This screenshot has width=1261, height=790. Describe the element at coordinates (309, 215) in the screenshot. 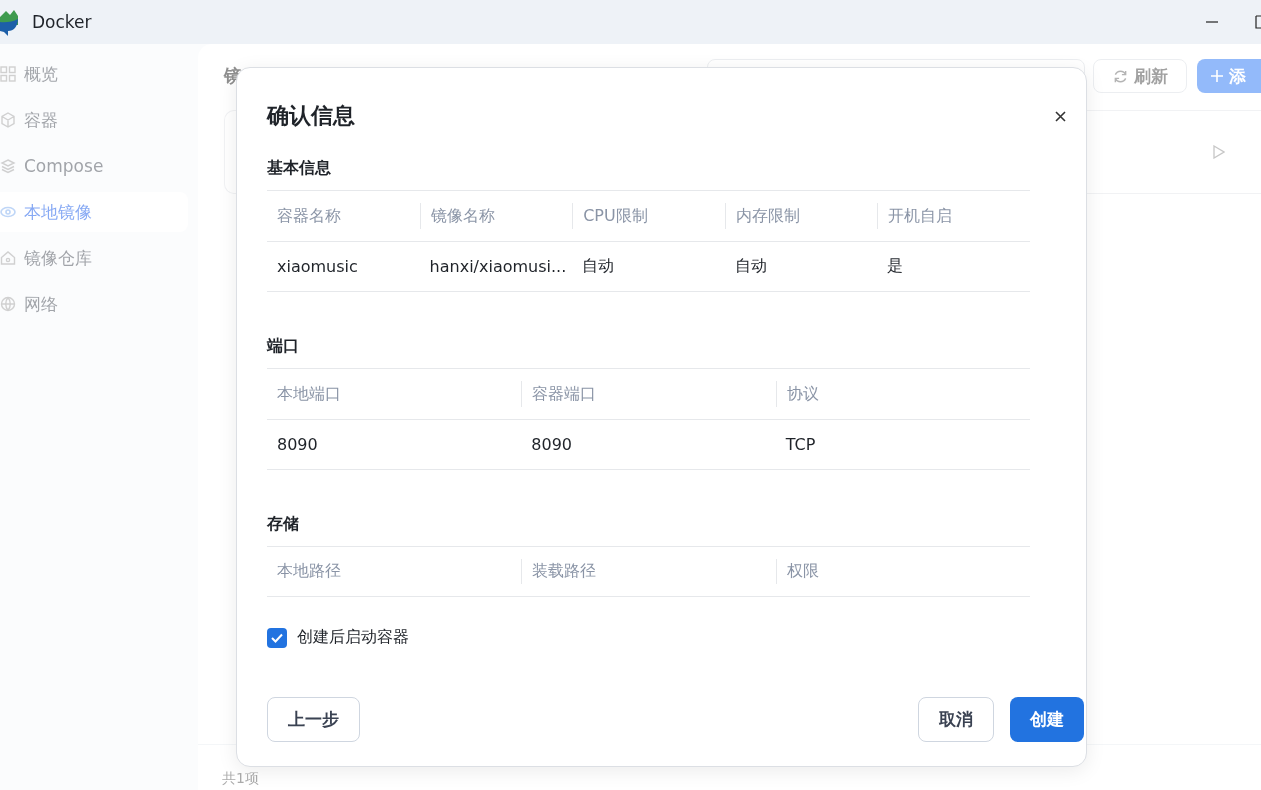

I see `column-header: 容器名称` at that location.